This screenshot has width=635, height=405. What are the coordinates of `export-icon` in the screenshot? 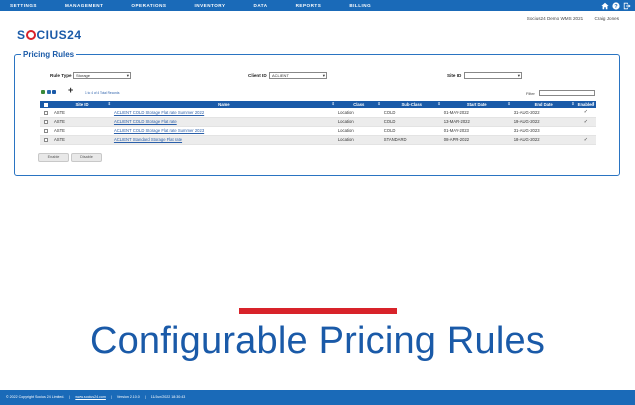 It's located at (48, 92).